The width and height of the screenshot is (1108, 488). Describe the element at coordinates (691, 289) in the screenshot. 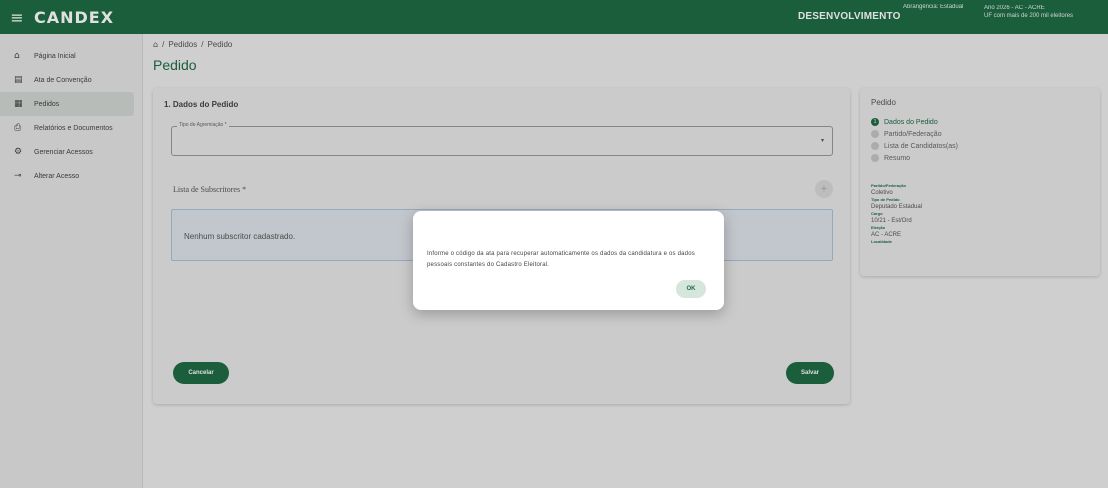

I see `ok-button: OK` at that location.